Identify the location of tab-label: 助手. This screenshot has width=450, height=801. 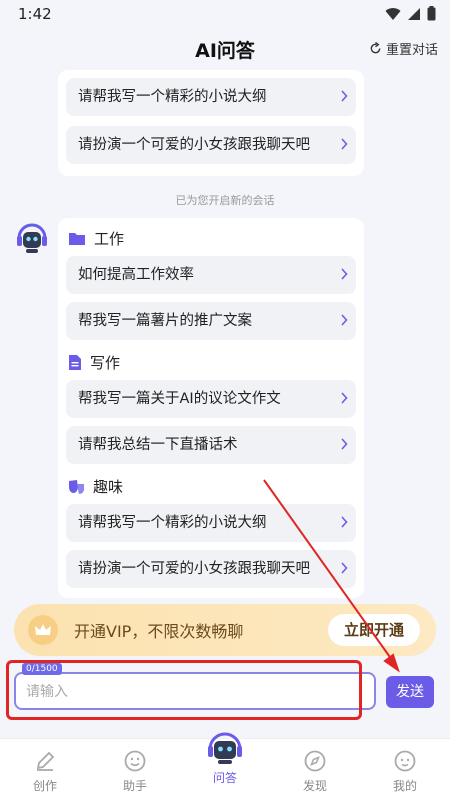
(134, 786).